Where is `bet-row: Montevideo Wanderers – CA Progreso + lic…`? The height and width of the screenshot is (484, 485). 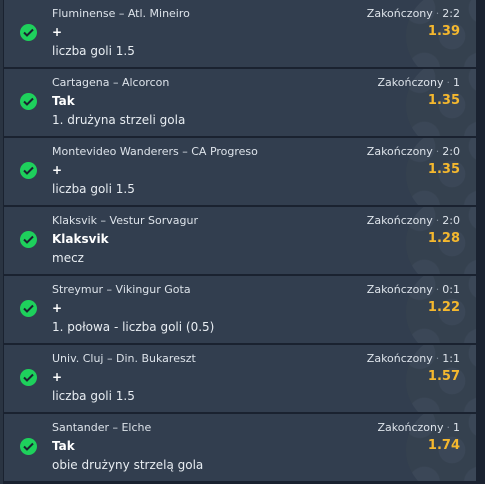 bet-row: Montevideo Wanderers – CA Progreso + lic… is located at coordinates (240, 171).